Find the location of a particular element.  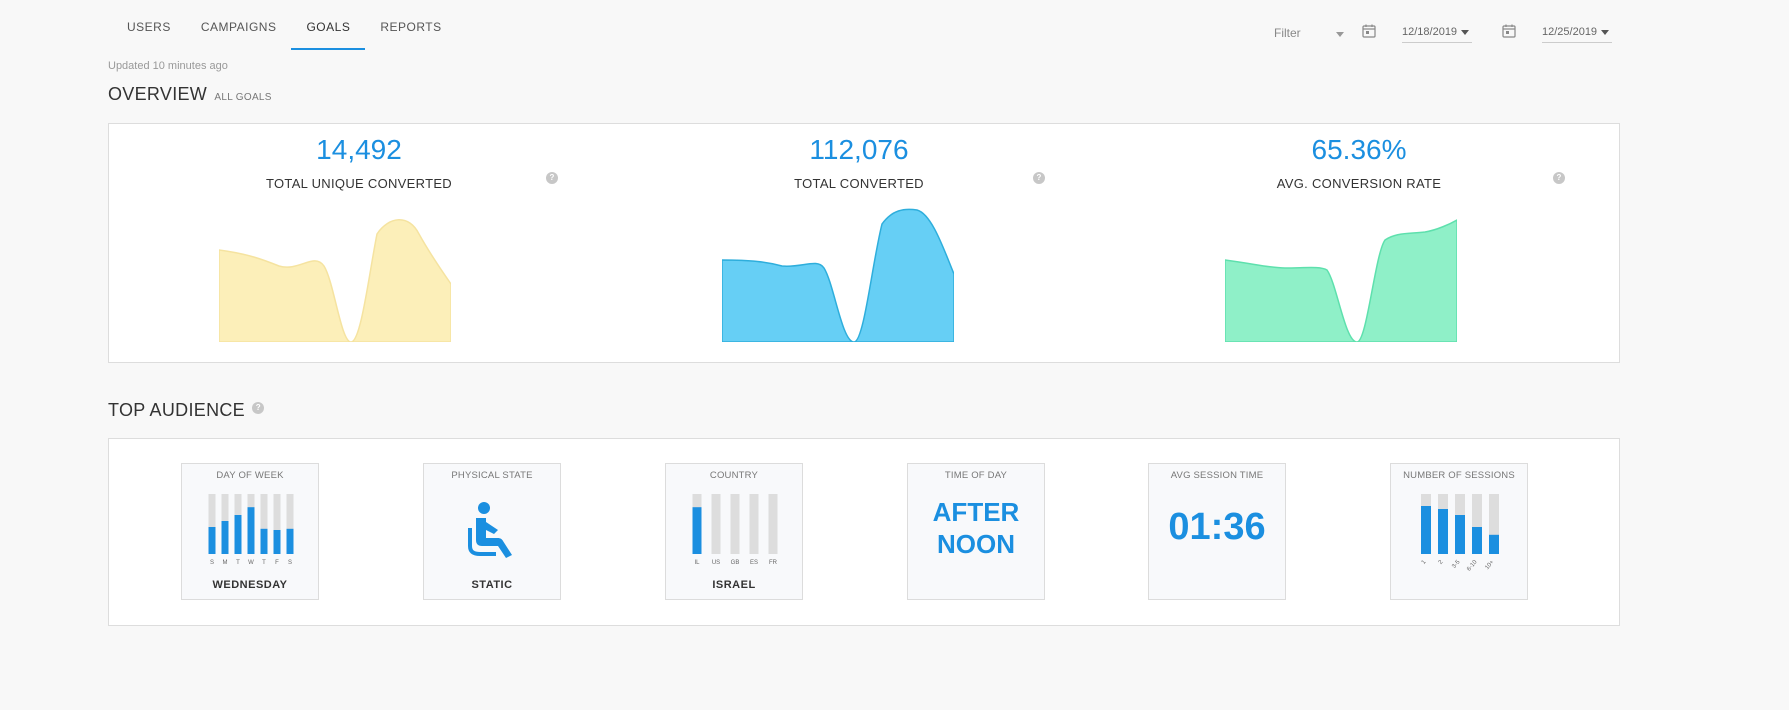

start-date-value: 12/18/2019 is located at coordinates (1430, 32).